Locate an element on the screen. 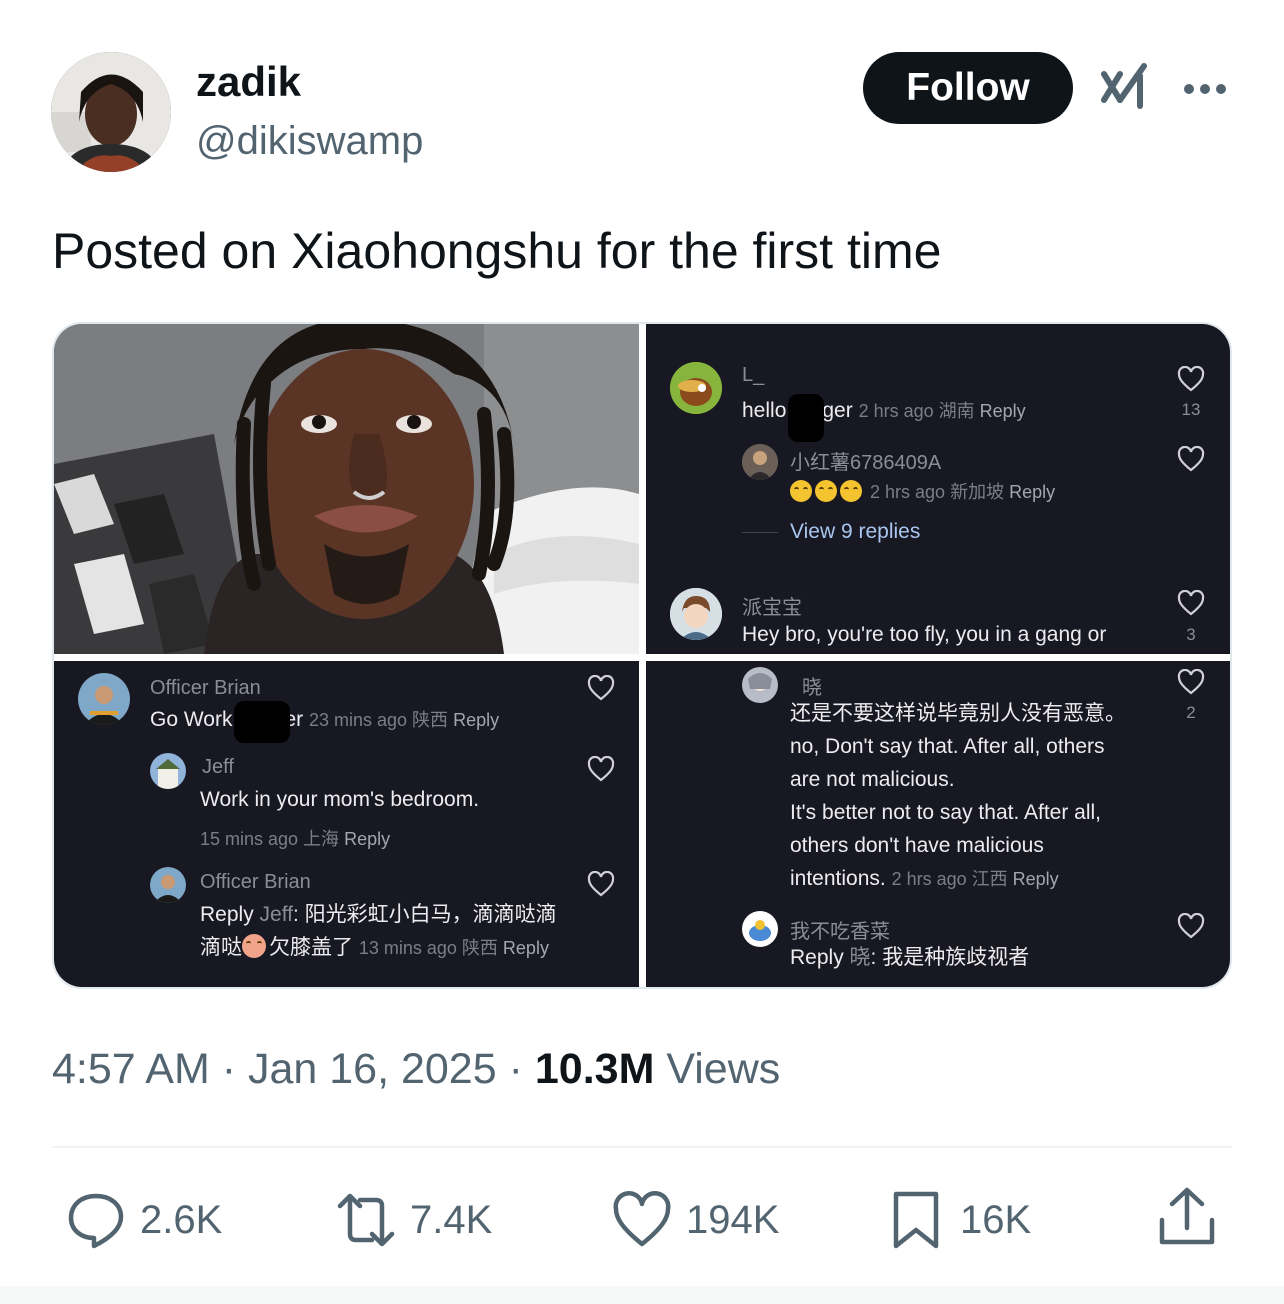 The width and height of the screenshot is (1284, 1304). follow-button: Follow is located at coordinates (968, 88).